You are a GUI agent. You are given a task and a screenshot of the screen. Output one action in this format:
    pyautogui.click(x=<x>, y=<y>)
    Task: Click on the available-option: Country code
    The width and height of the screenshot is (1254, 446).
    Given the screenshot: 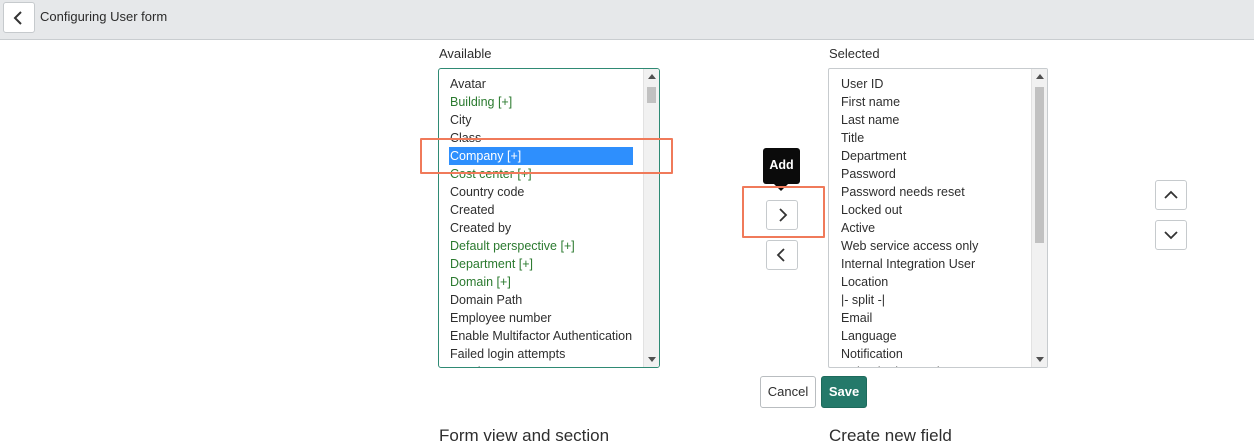 What is the action you would take?
    pyautogui.click(x=541, y=192)
    